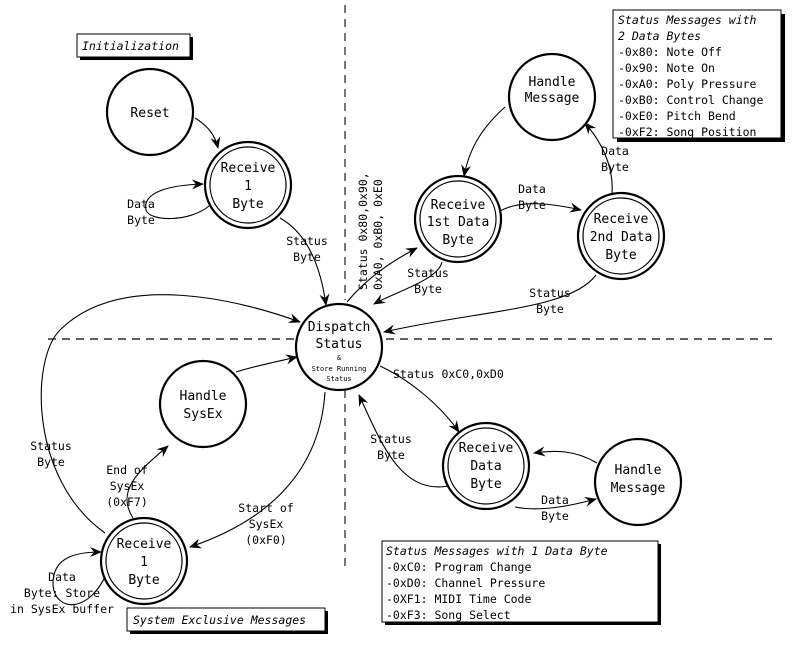  Describe the element at coordinates (307, 249) in the screenshot. I see `label-init-status-byte: Status Byte` at that location.